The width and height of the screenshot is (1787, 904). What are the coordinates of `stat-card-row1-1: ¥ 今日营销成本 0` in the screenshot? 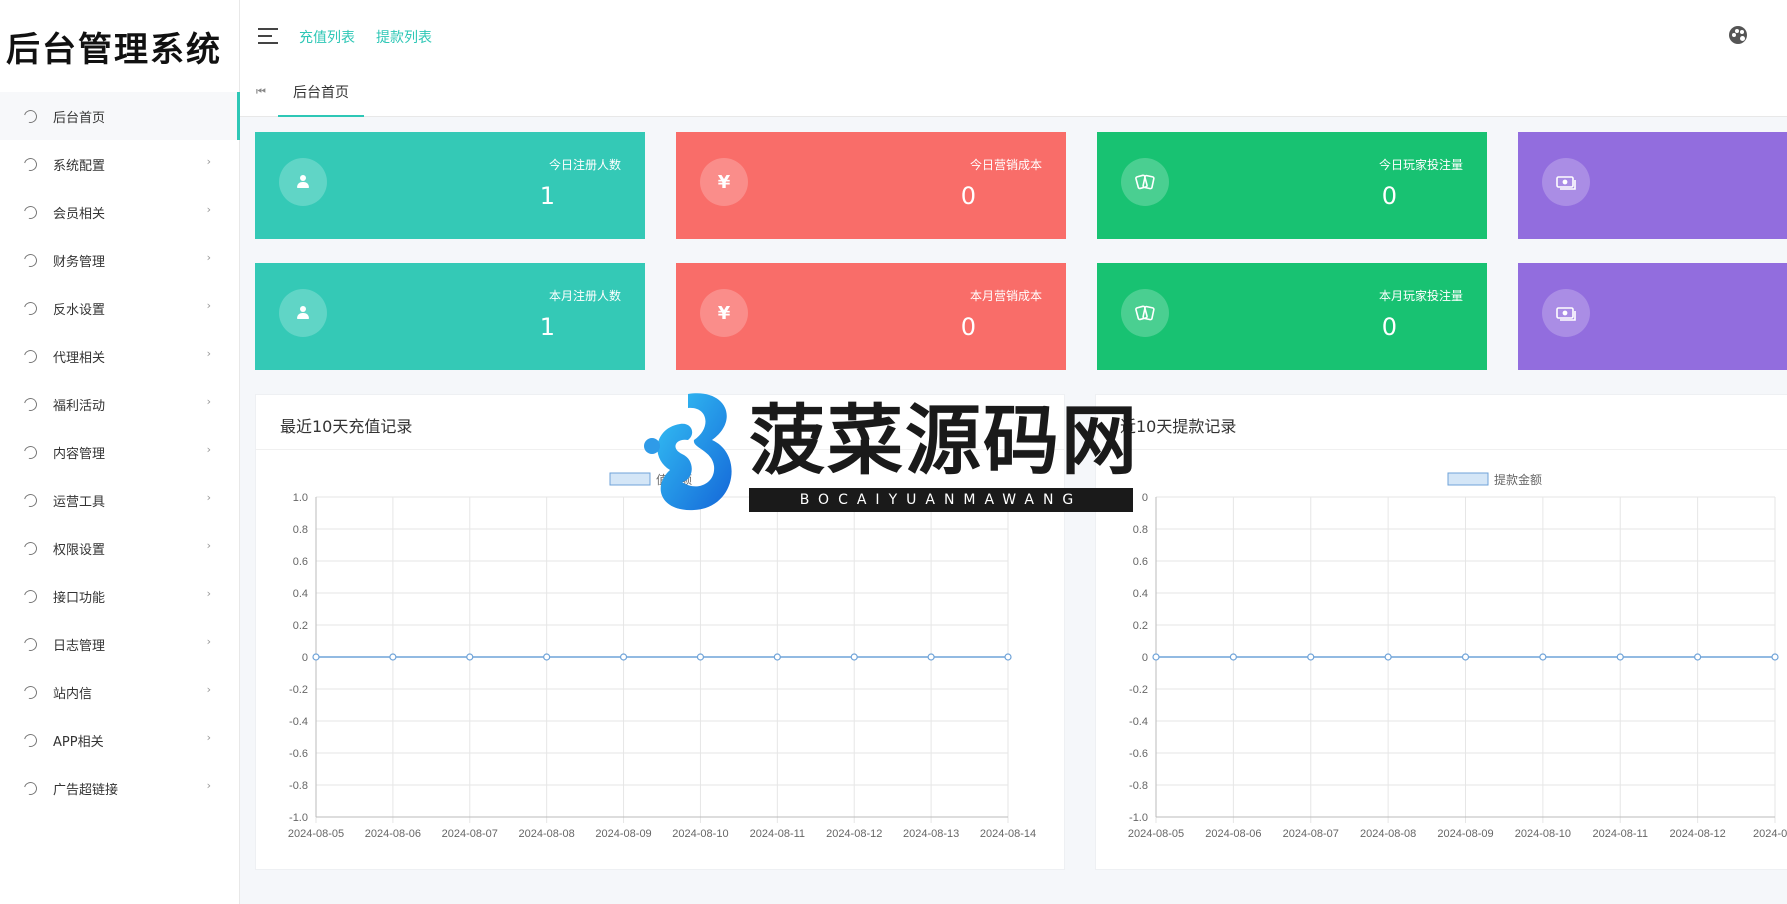 It's located at (871, 185).